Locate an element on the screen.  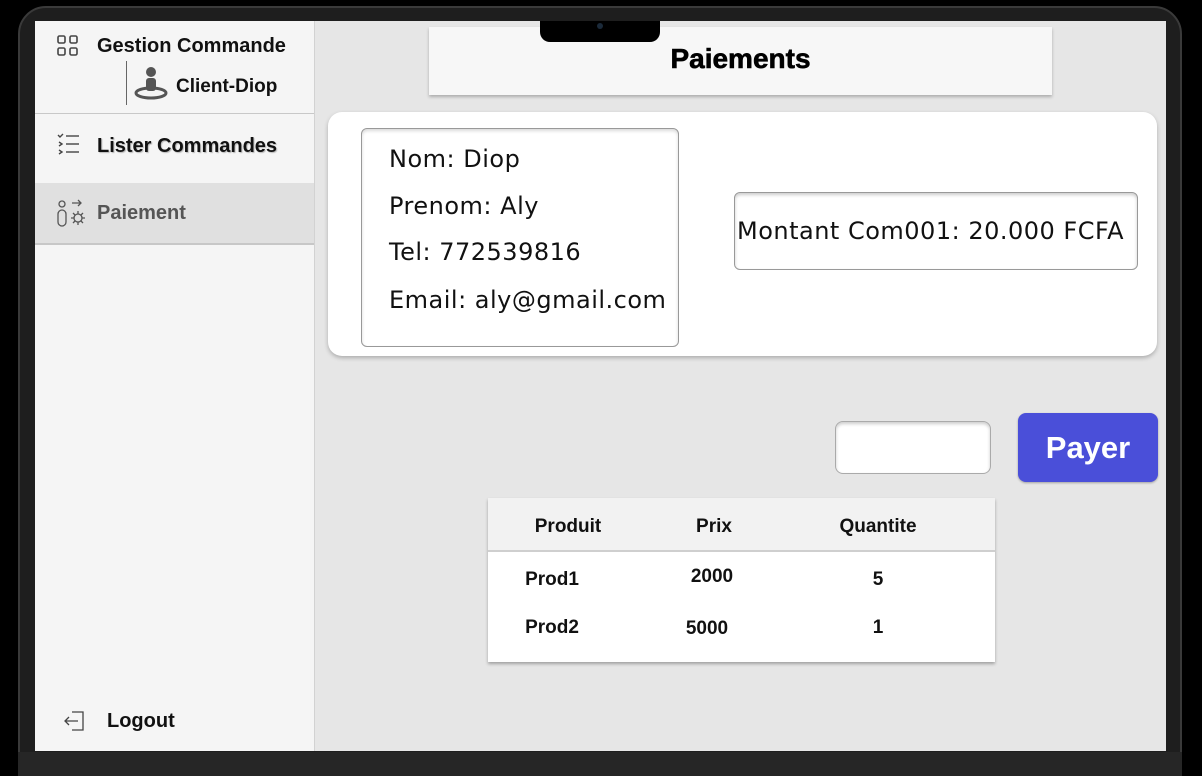
pay-button: Payer is located at coordinates (1088, 447).